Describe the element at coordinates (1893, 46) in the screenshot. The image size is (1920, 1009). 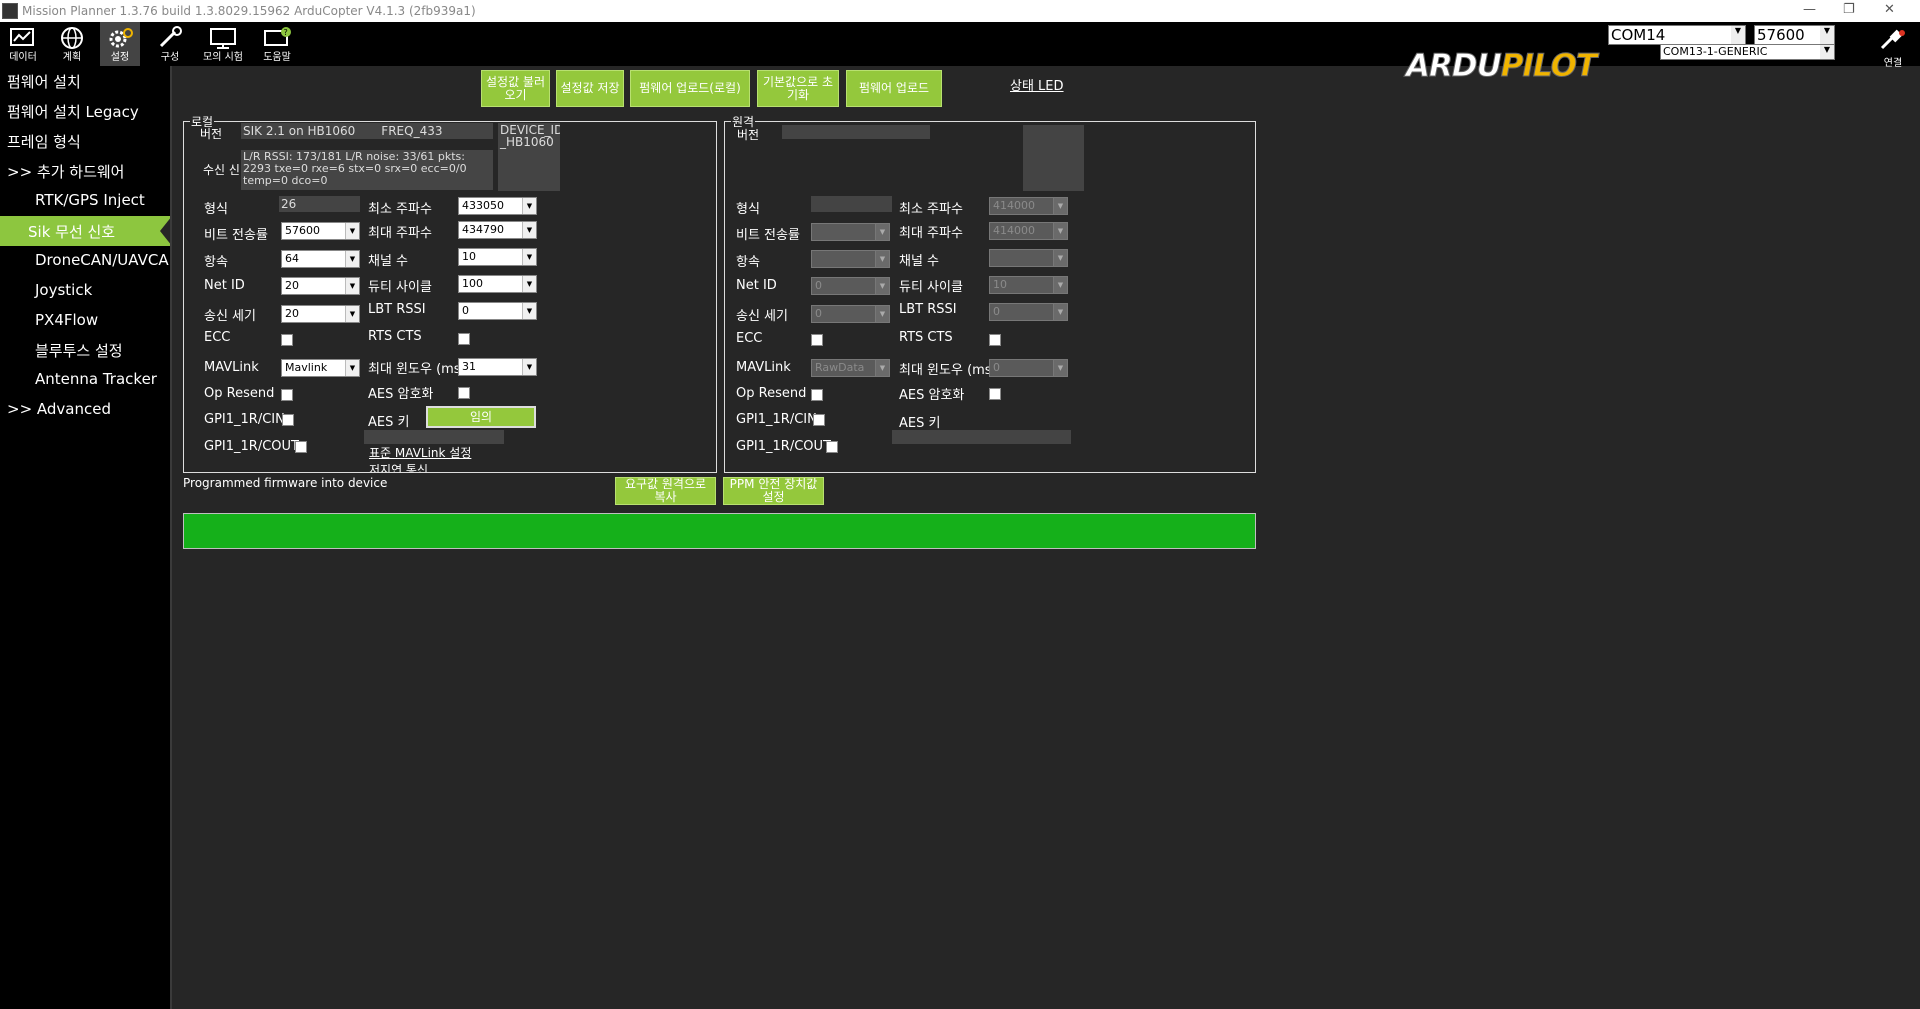
I see `connect-button: 연결` at that location.